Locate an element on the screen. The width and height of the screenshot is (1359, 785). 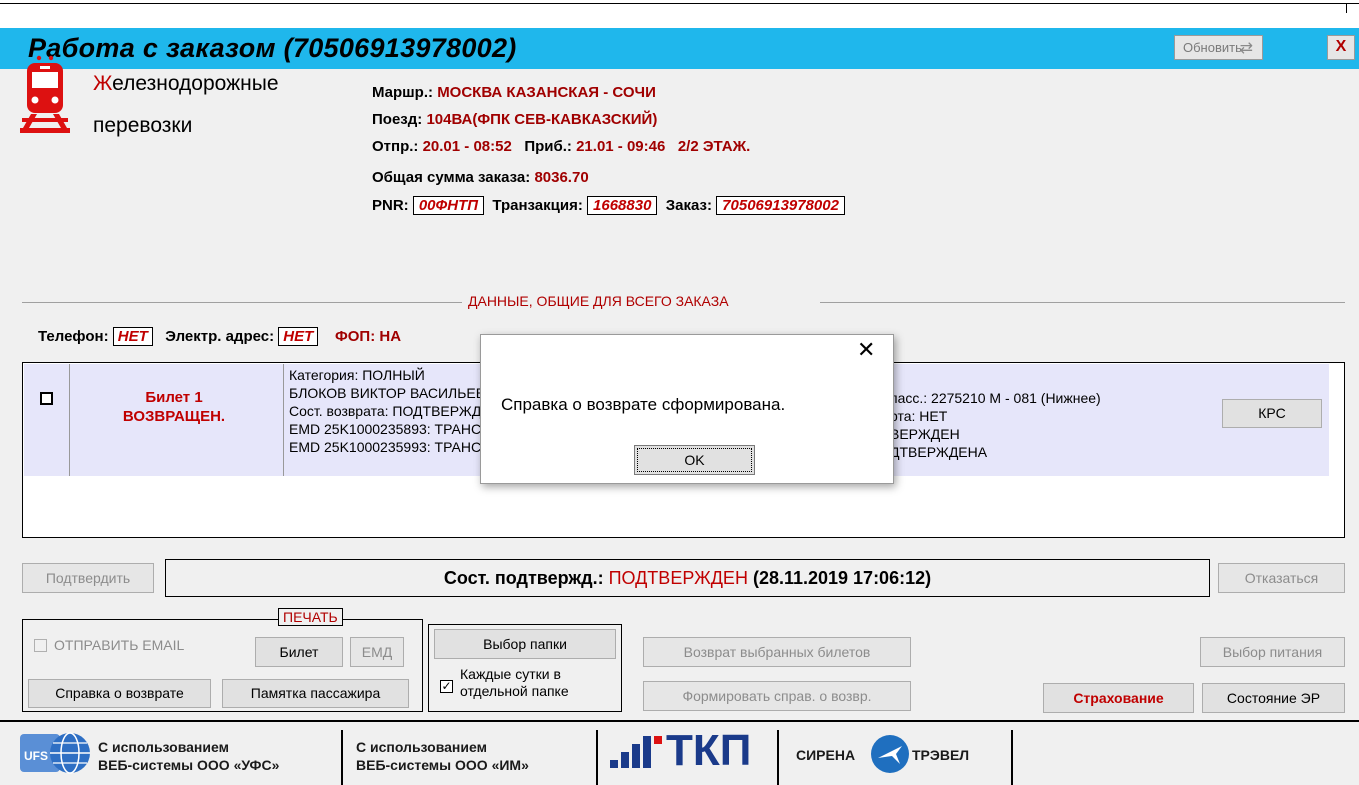
footer-im: С использованием ВЕБ-системы ООО «ИМ» is located at coordinates (473, 753).